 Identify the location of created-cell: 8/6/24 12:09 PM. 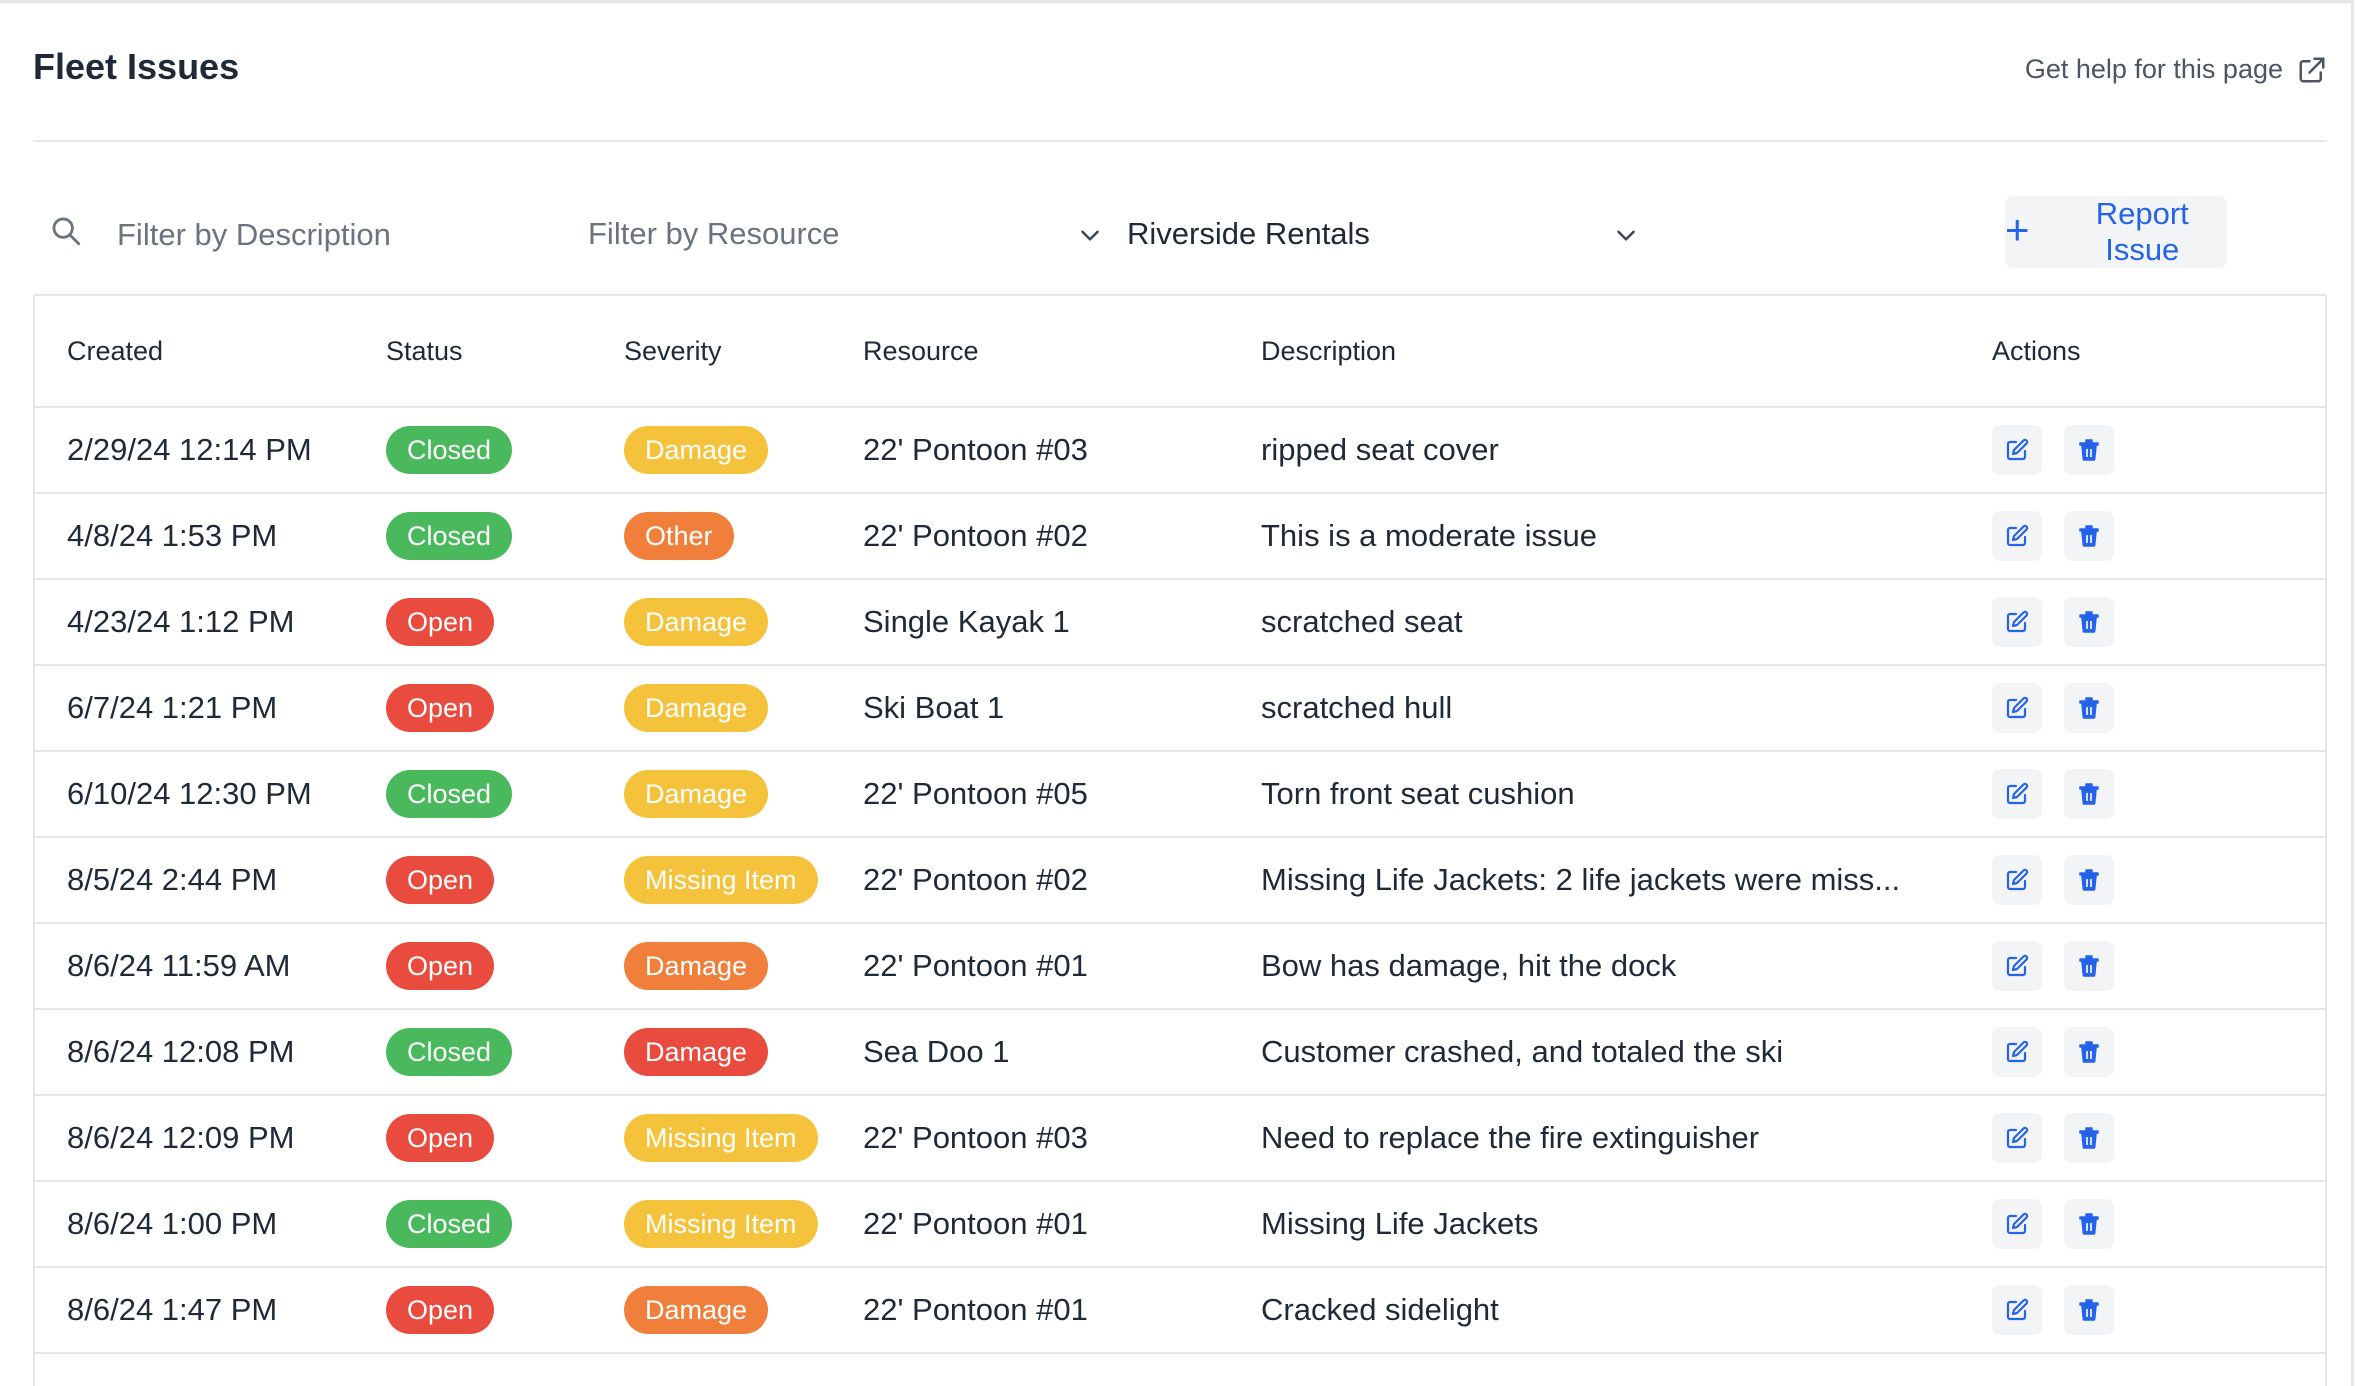
(210, 1138).